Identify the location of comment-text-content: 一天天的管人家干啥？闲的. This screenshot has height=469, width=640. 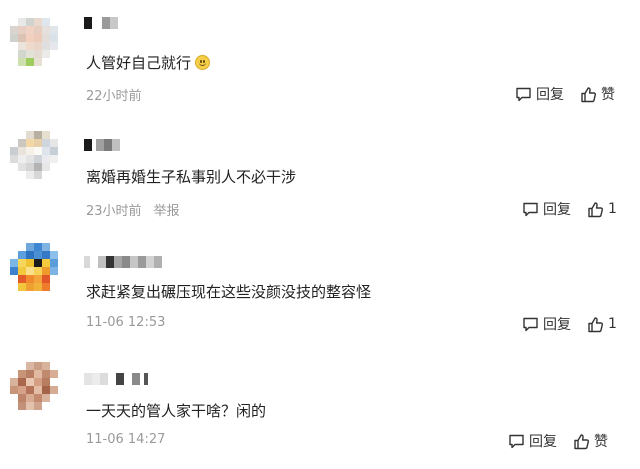
(176, 411).